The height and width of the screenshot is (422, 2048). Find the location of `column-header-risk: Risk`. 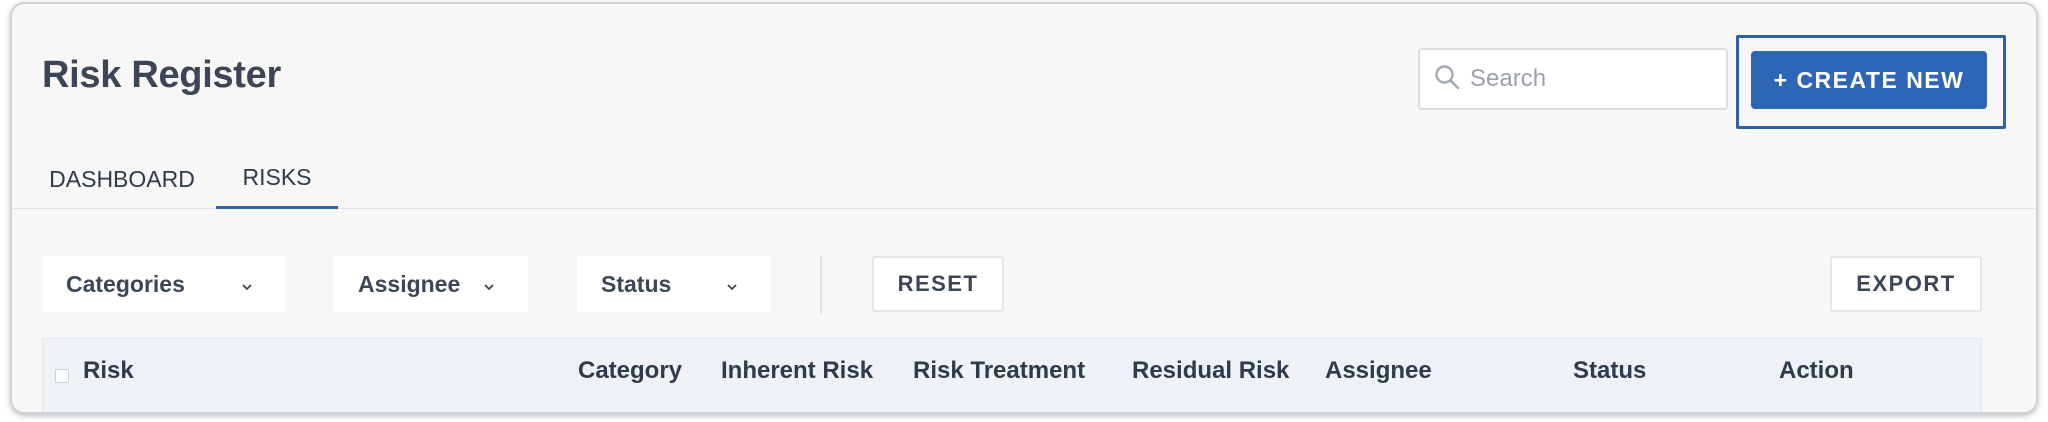

column-header-risk: Risk is located at coordinates (108, 371).